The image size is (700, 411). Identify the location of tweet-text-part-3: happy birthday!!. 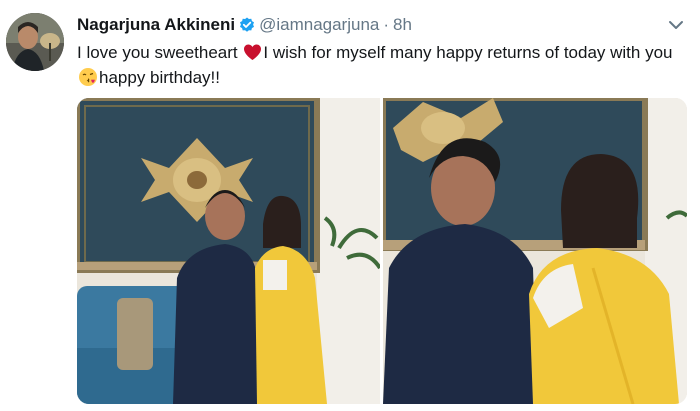
(159, 77).